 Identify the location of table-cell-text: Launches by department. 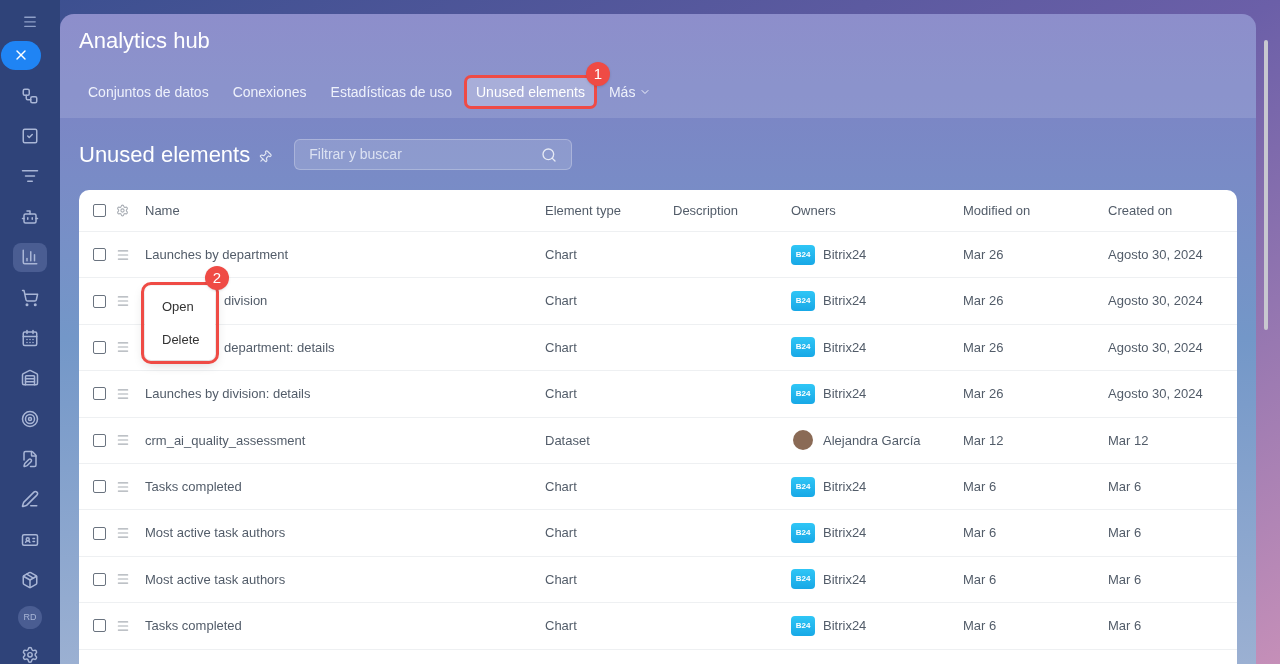
(217, 254).